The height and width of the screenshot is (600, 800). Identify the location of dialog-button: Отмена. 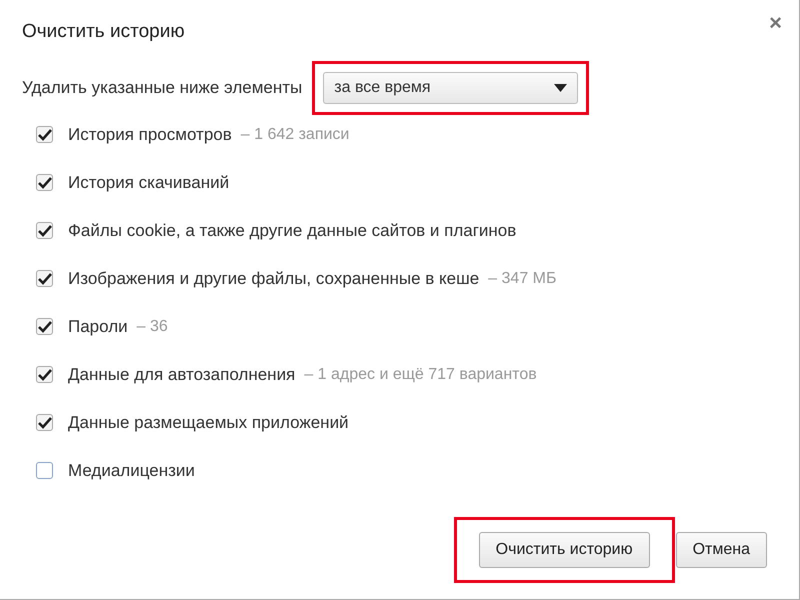
(721, 550).